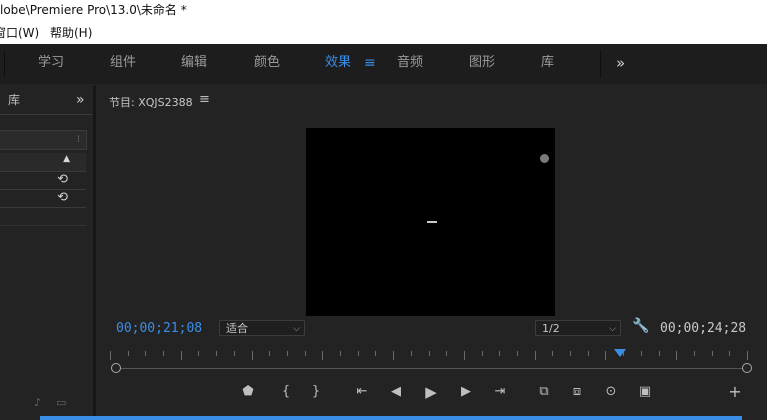 The height and width of the screenshot is (420, 767). Describe the element at coordinates (237, 328) in the screenshot. I see `fit-select-value: 适合` at that location.